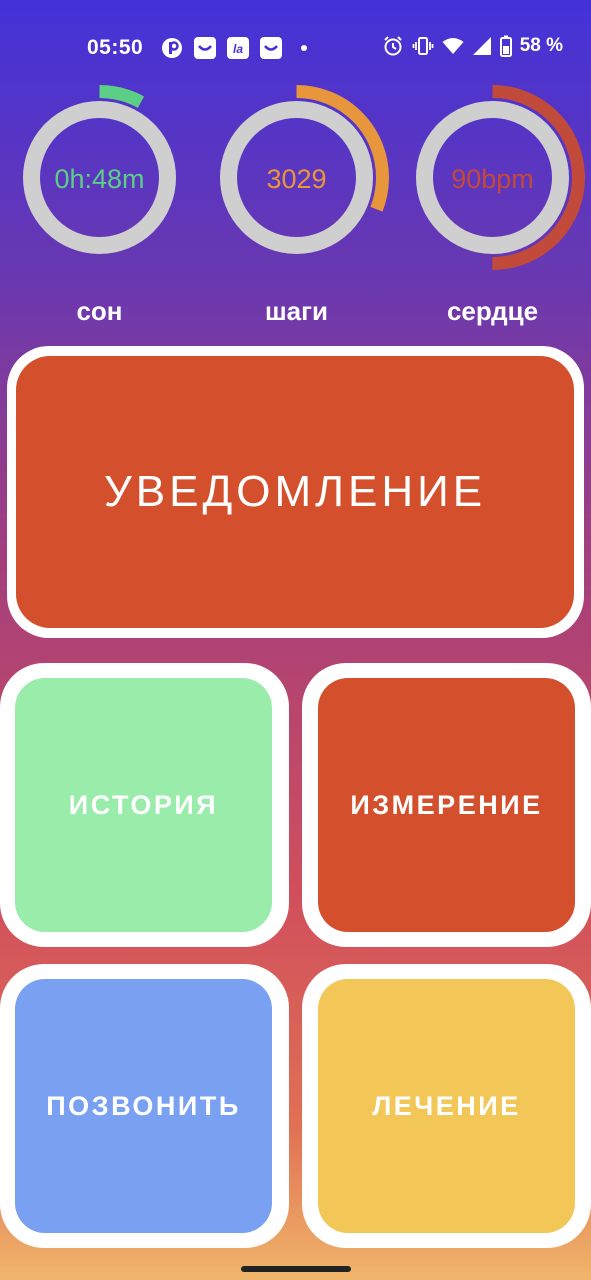 This screenshot has height=1280, width=591. I want to click on measurement-button: ИЗМЕРЕНИЕ, so click(446, 805).